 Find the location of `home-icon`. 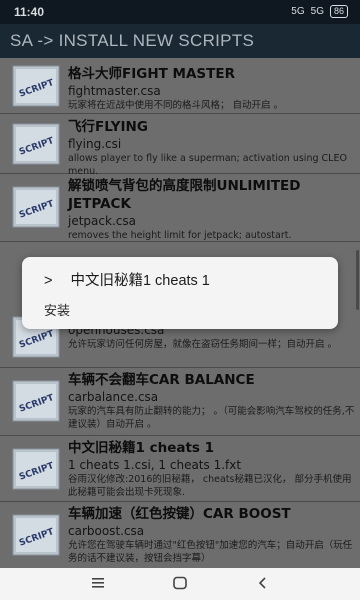

home-icon is located at coordinates (180, 583).